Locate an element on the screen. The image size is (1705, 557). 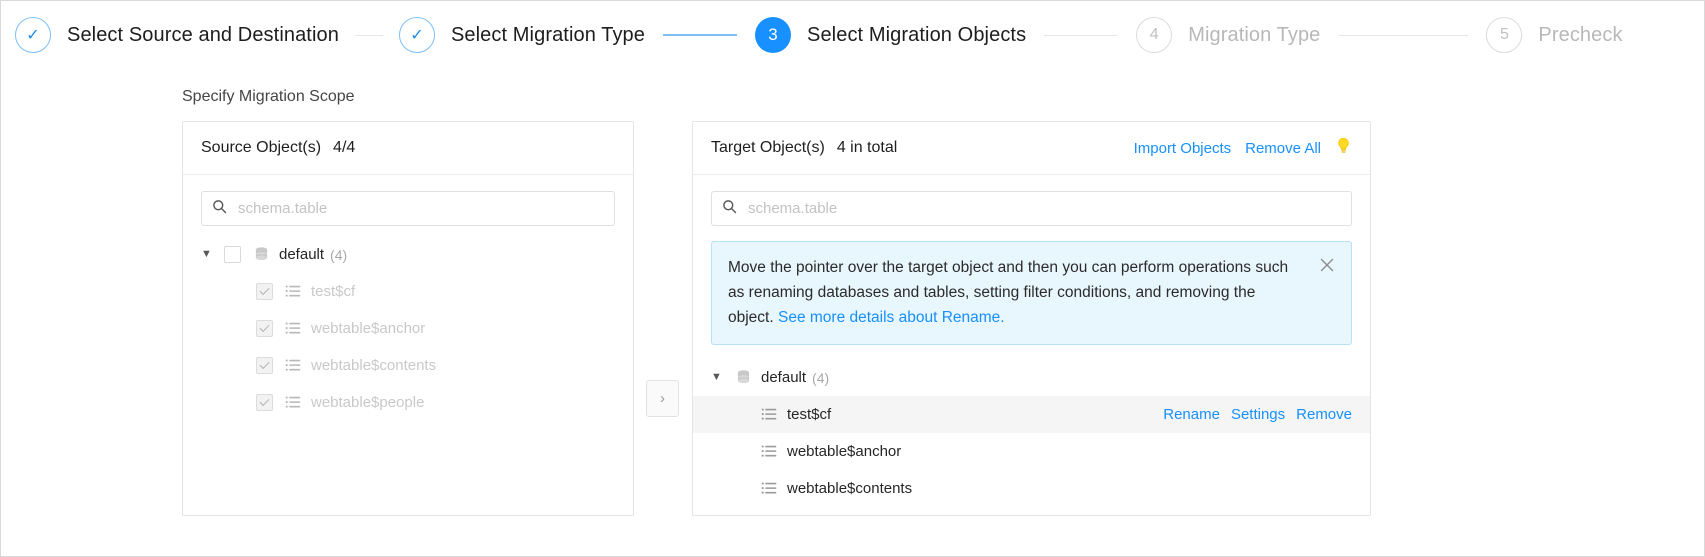
source-root-name: default is located at coordinates (302, 254).